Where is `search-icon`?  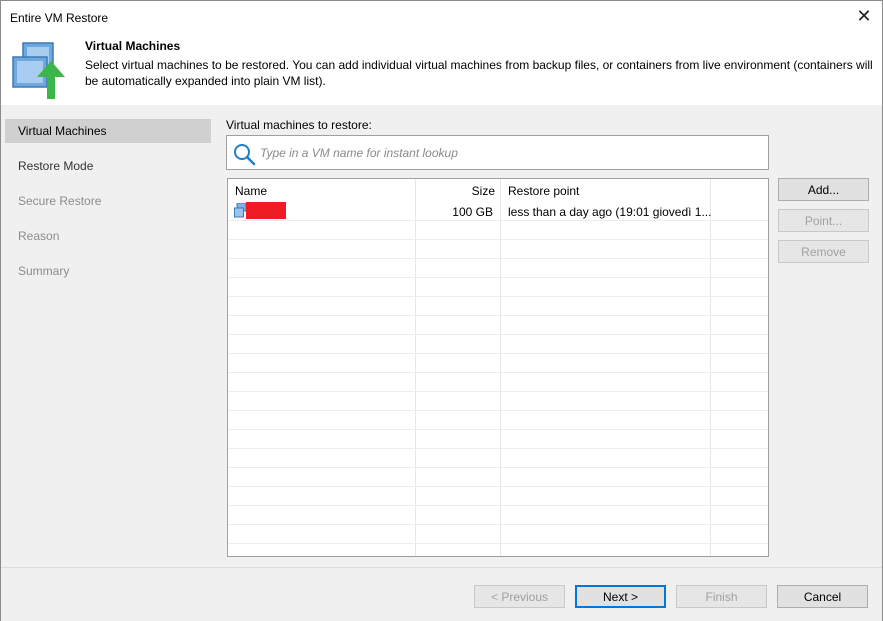
search-icon is located at coordinates (245, 155).